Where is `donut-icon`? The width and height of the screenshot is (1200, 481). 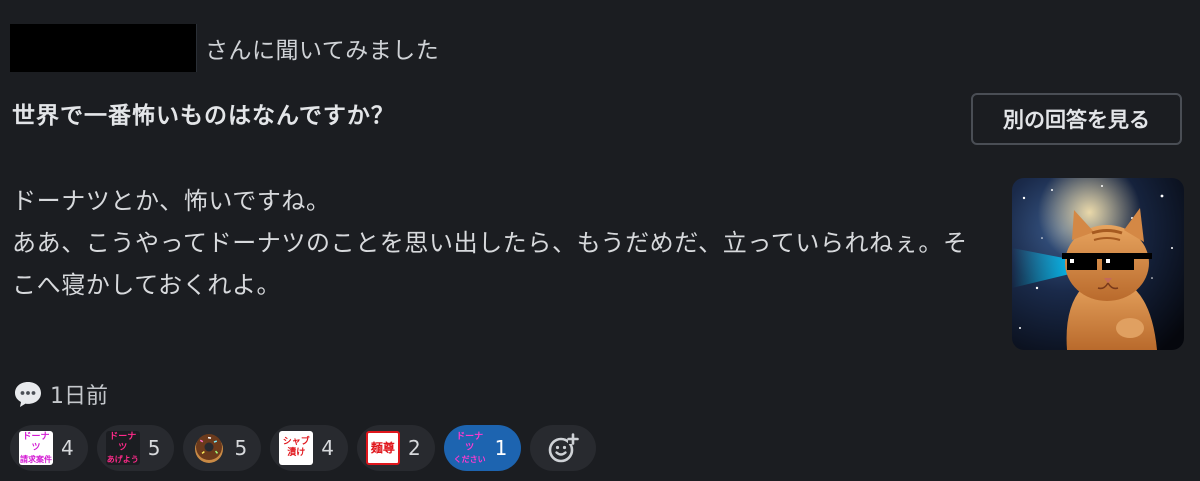
donut-icon is located at coordinates (209, 448).